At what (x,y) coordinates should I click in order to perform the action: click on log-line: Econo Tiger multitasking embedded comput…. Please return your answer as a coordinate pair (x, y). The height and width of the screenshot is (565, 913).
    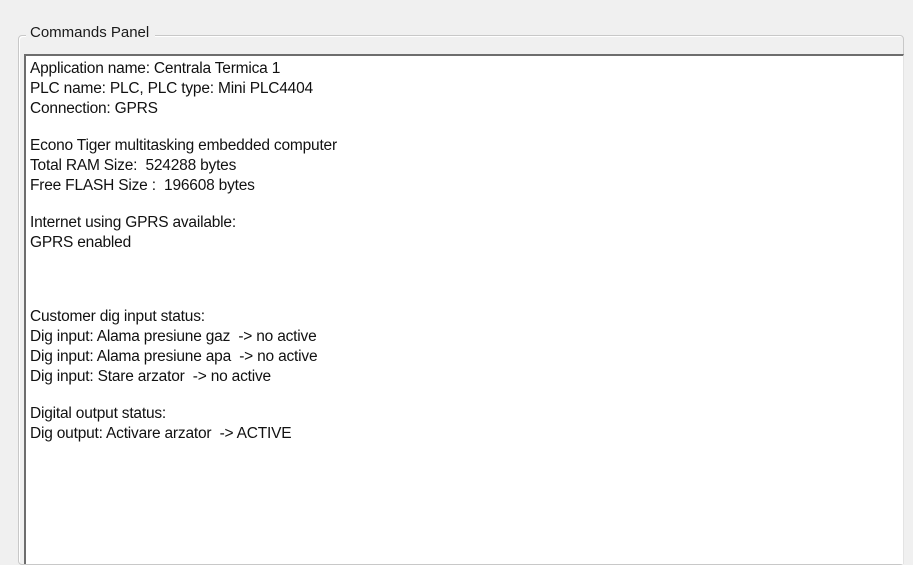
    Looking at the image, I should click on (183, 145).